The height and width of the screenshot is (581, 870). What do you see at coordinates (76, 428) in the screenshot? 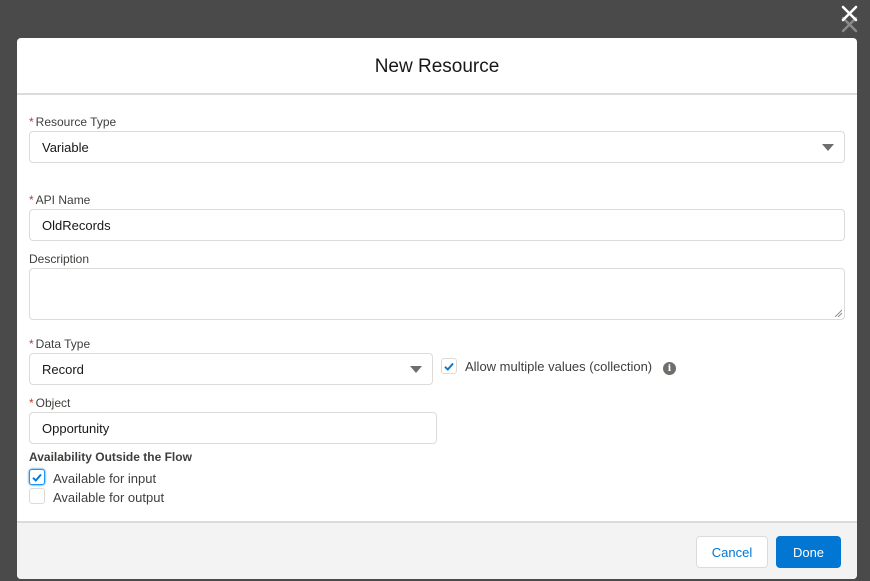
I see `object-value: Opportunity` at bounding box center [76, 428].